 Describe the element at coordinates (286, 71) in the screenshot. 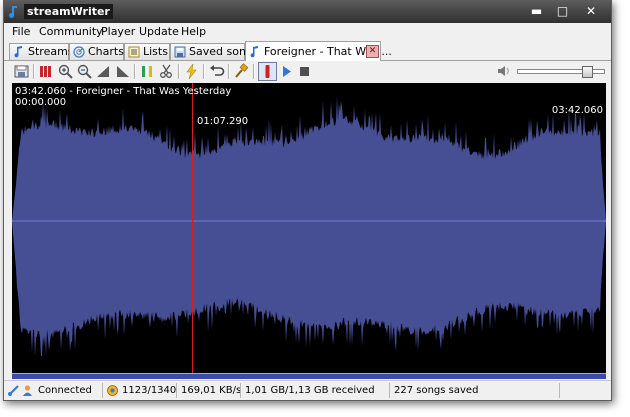

I see `play-icon` at that location.